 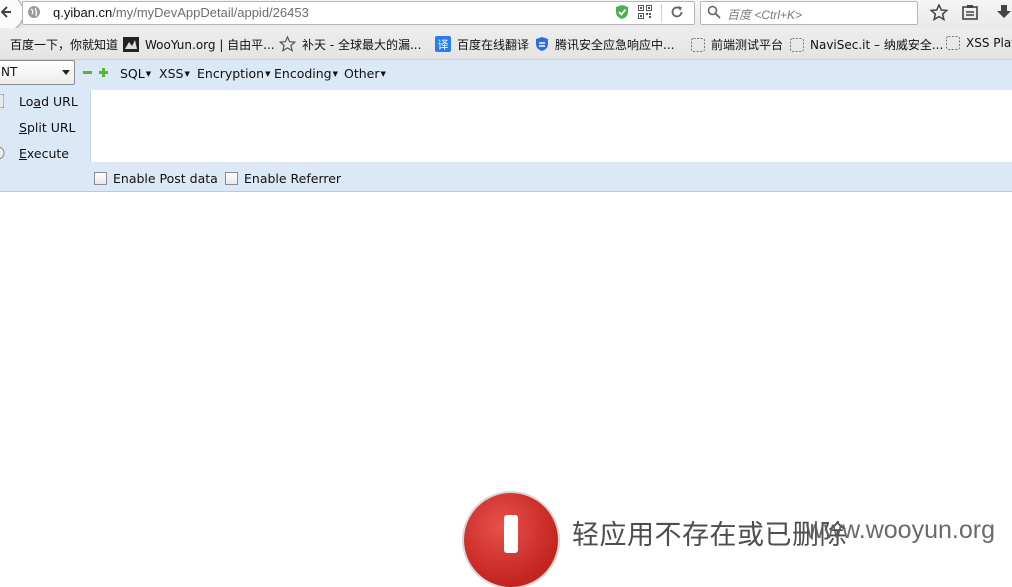 What do you see at coordinates (132, 73) in the screenshot?
I see `menu-label: SQL` at bounding box center [132, 73].